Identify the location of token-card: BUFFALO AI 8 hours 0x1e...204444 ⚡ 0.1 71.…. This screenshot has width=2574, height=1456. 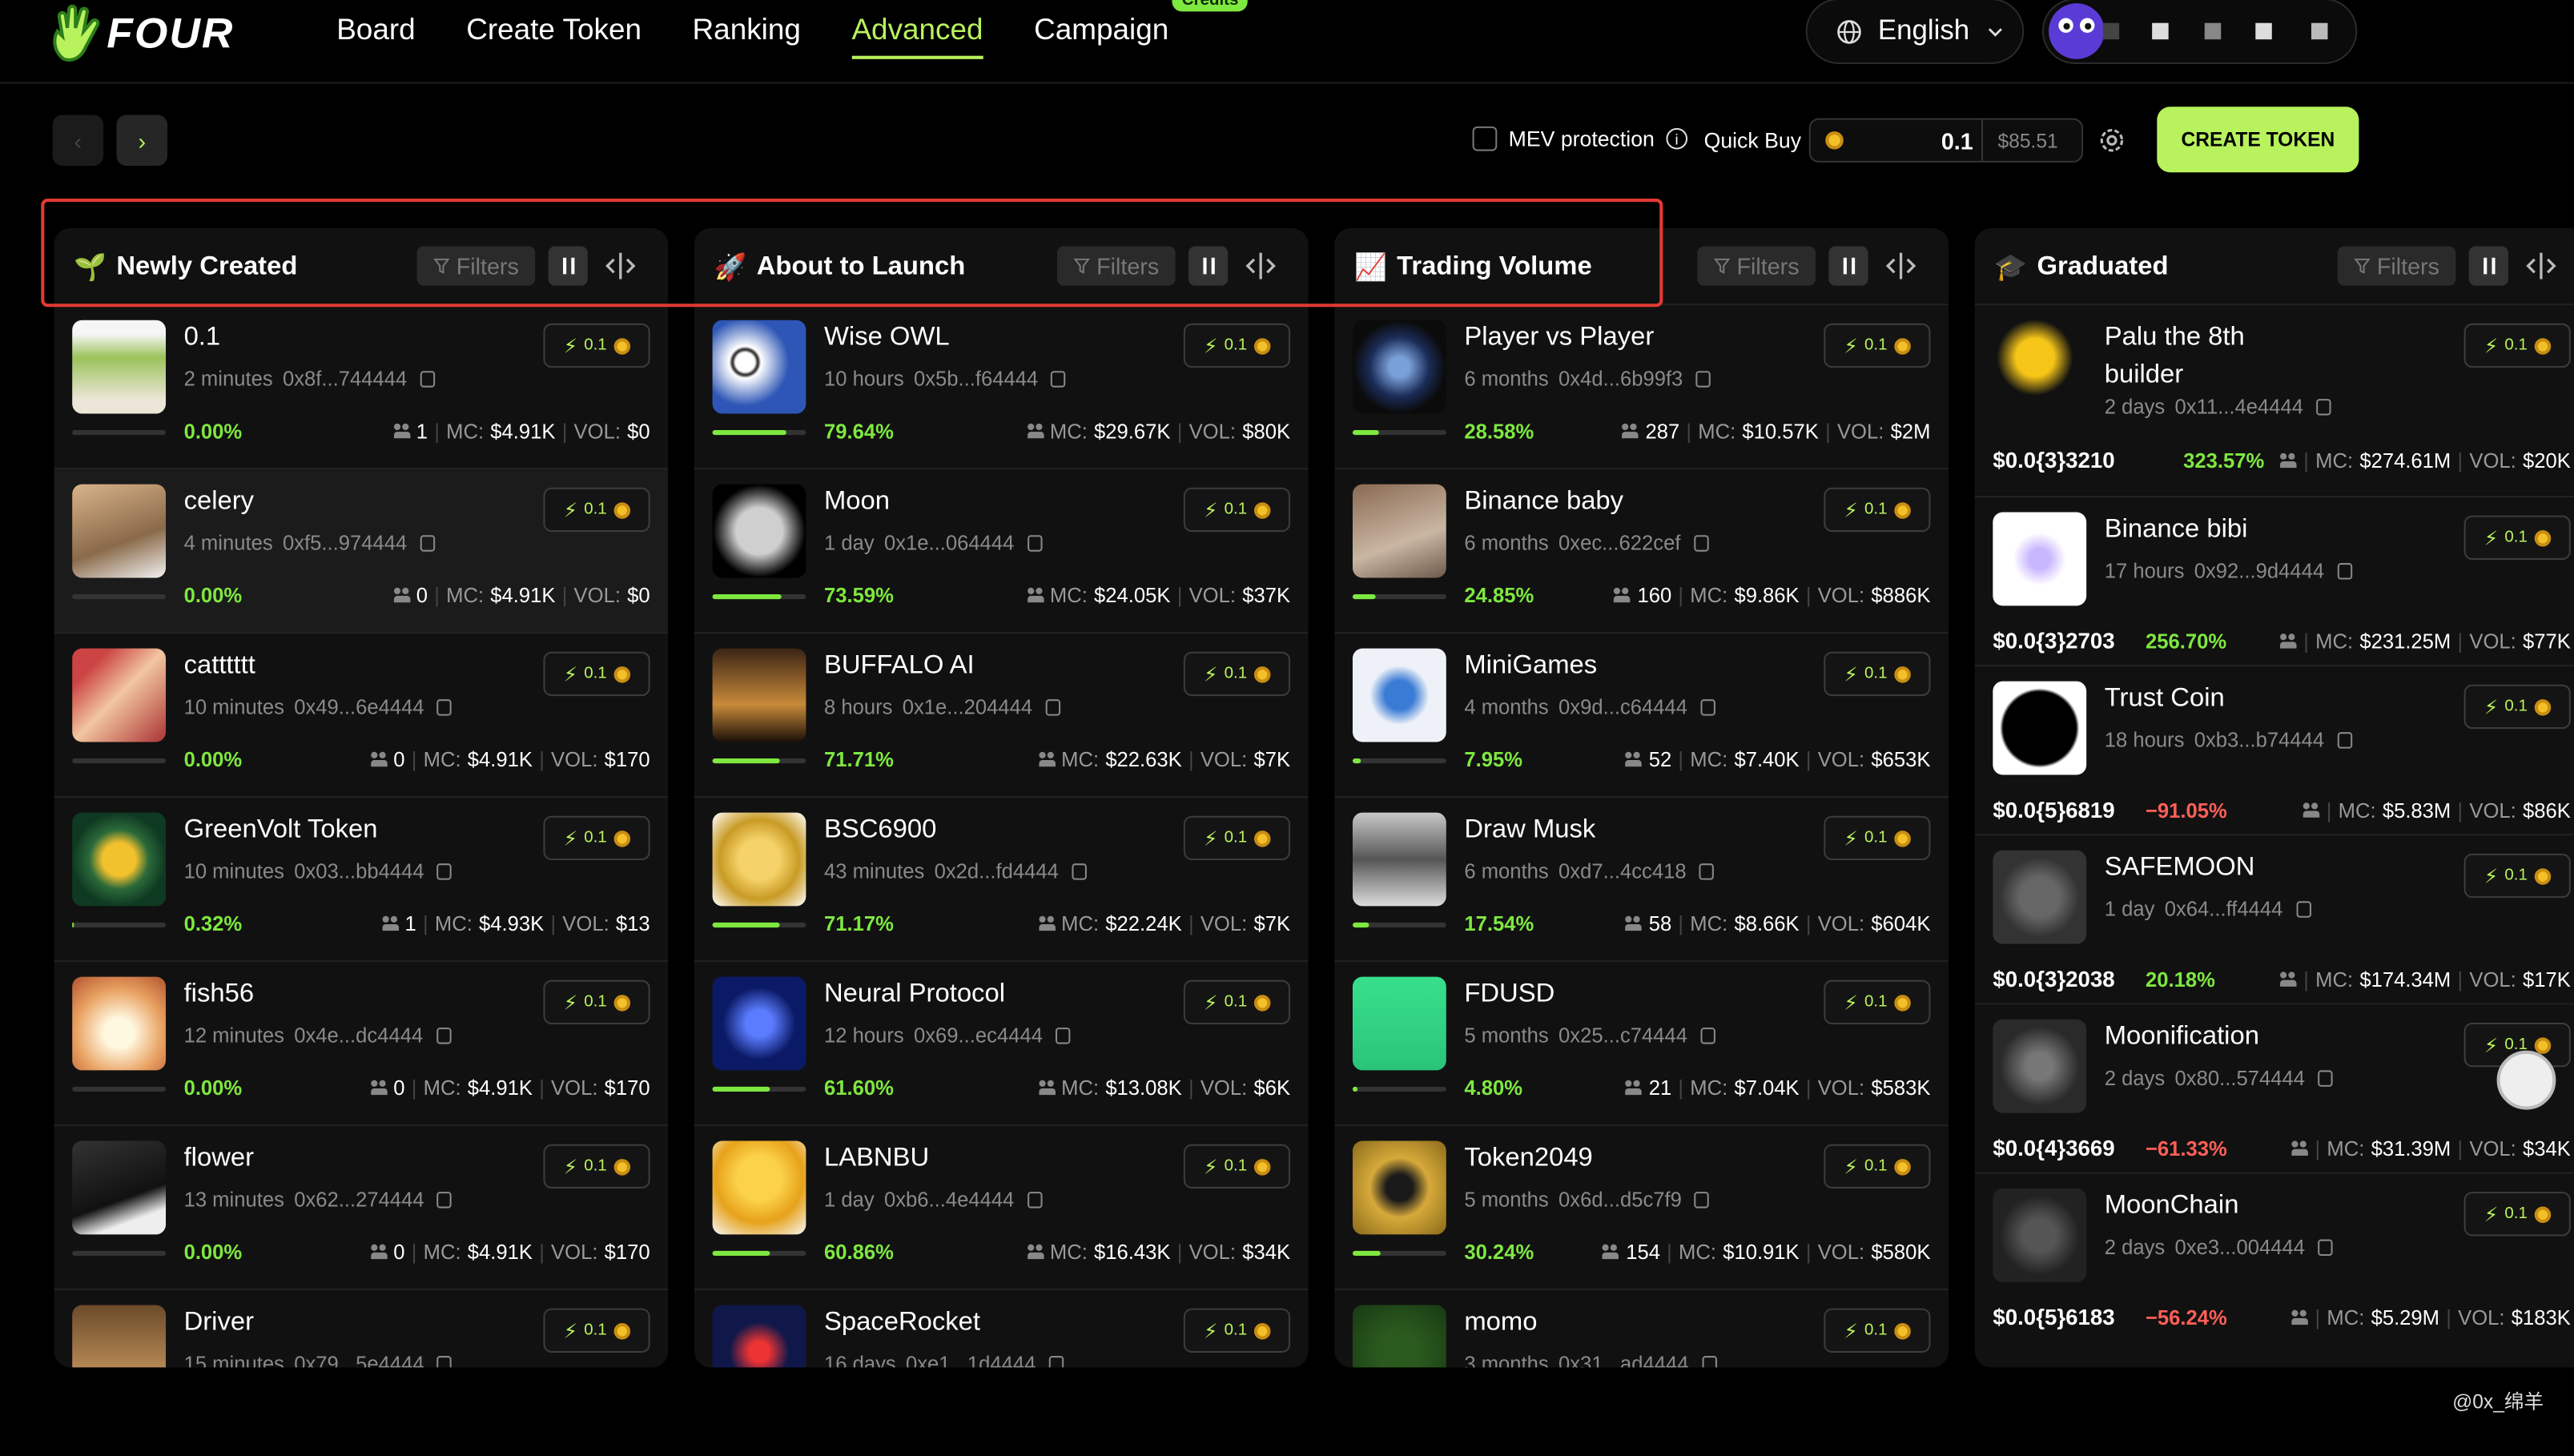
(1001, 714).